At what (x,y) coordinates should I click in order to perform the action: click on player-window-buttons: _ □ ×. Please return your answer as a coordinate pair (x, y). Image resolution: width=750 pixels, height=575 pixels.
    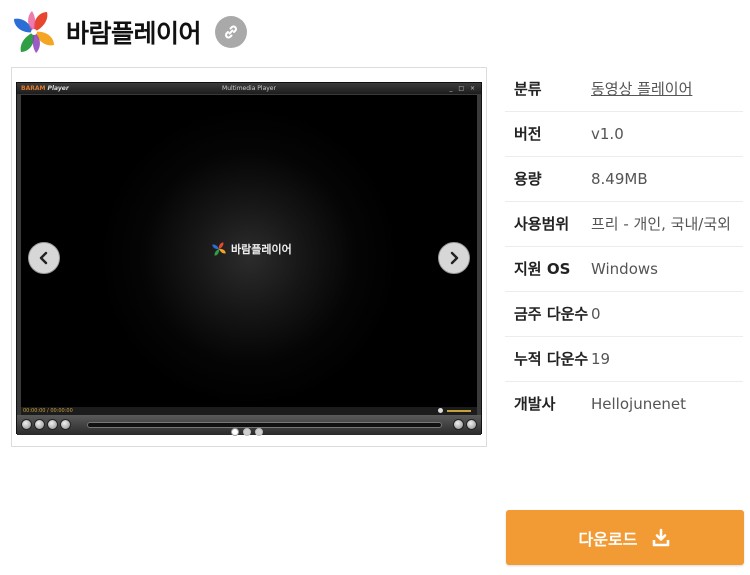
    Looking at the image, I should click on (463, 88).